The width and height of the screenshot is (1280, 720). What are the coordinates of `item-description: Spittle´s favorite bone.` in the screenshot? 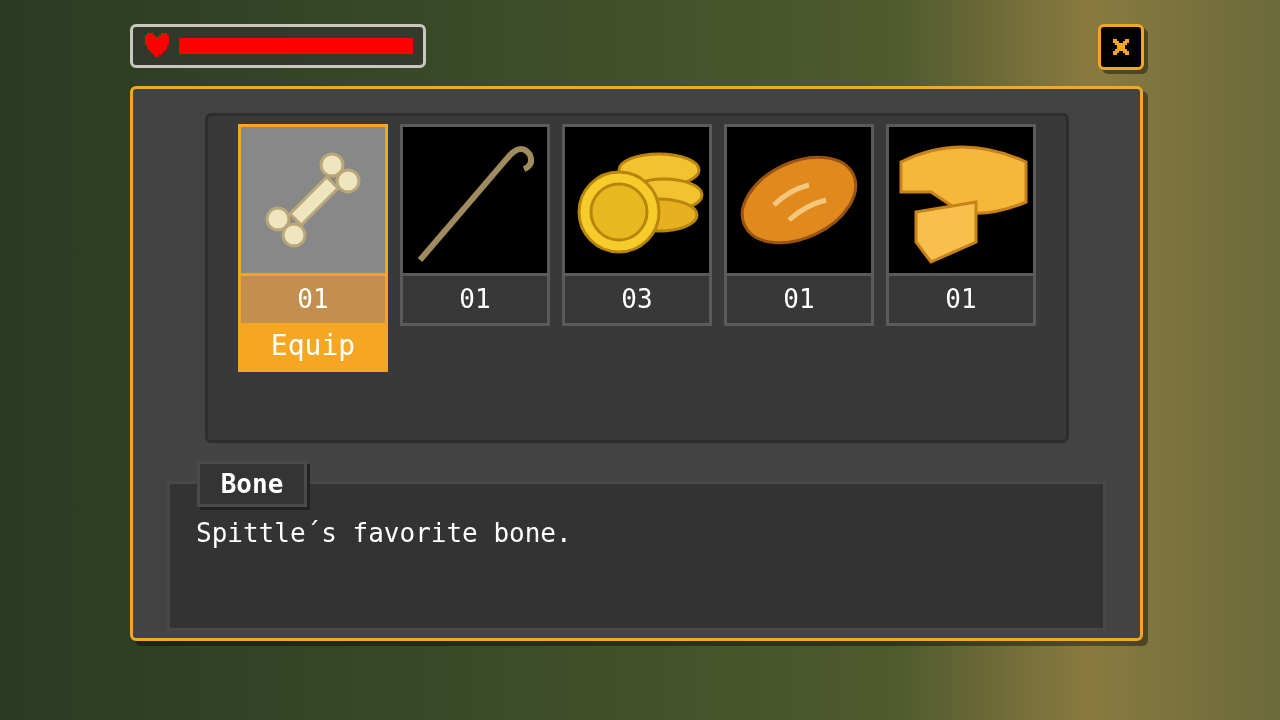 It's located at (384, 533).